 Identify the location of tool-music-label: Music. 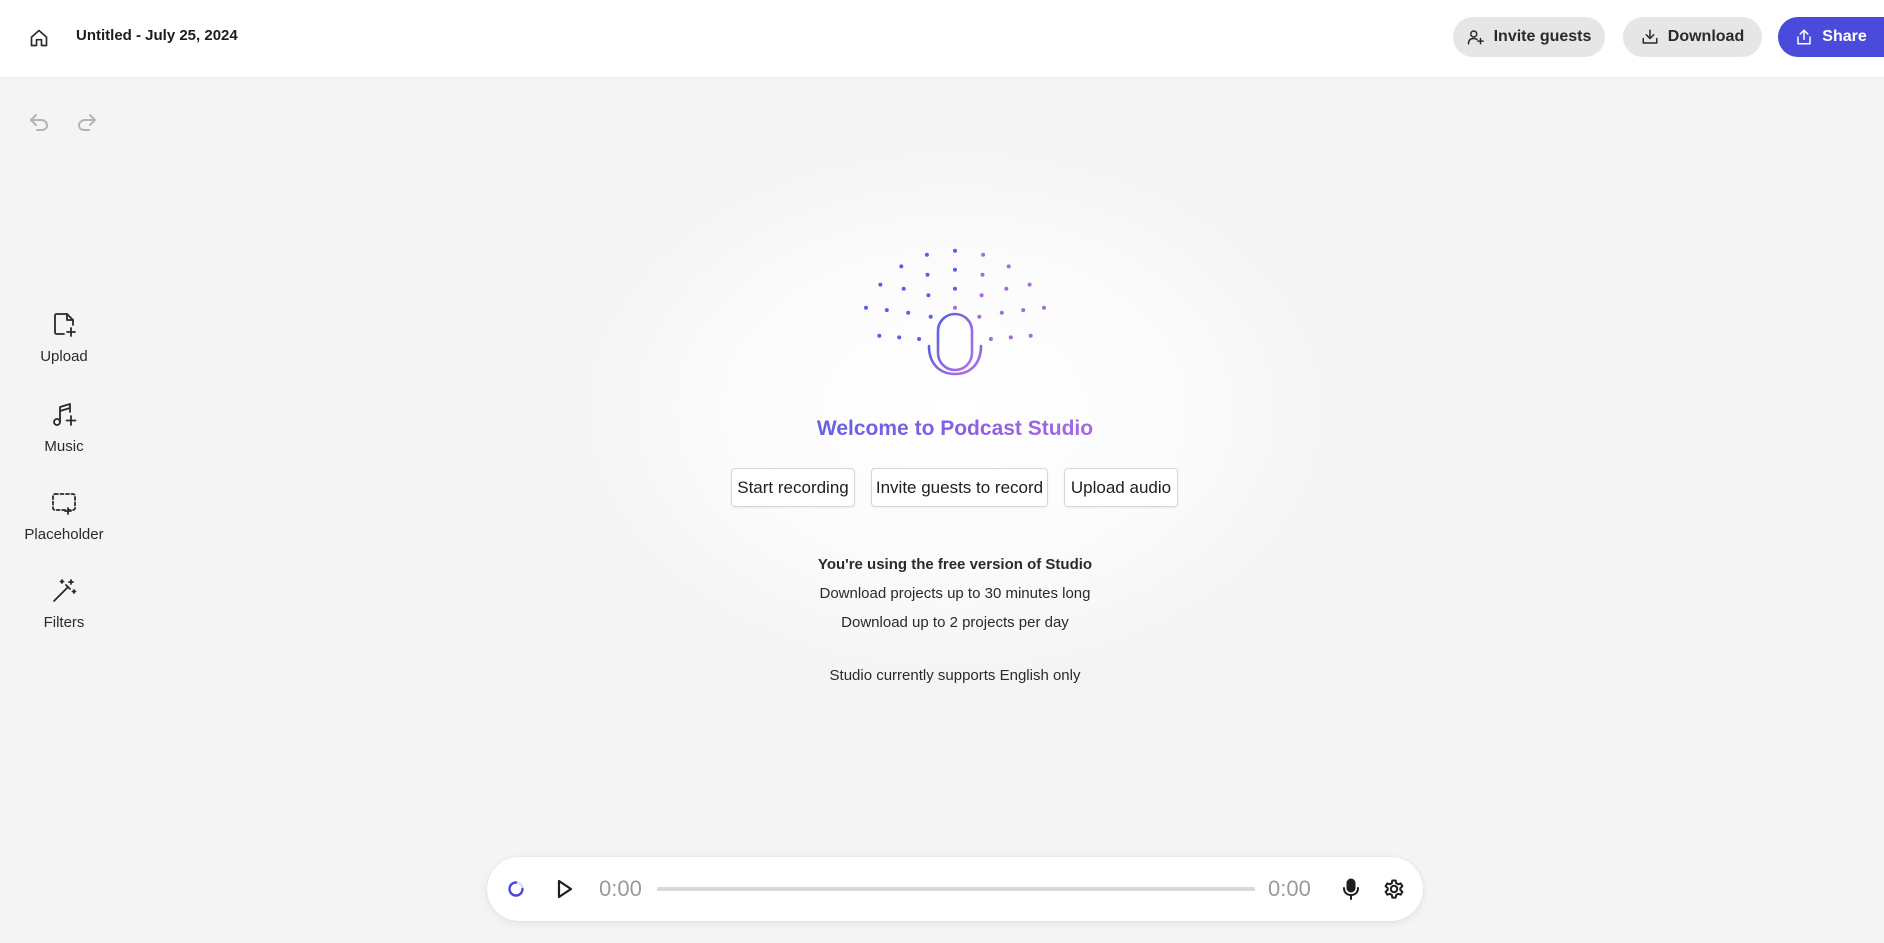
(64, 446).